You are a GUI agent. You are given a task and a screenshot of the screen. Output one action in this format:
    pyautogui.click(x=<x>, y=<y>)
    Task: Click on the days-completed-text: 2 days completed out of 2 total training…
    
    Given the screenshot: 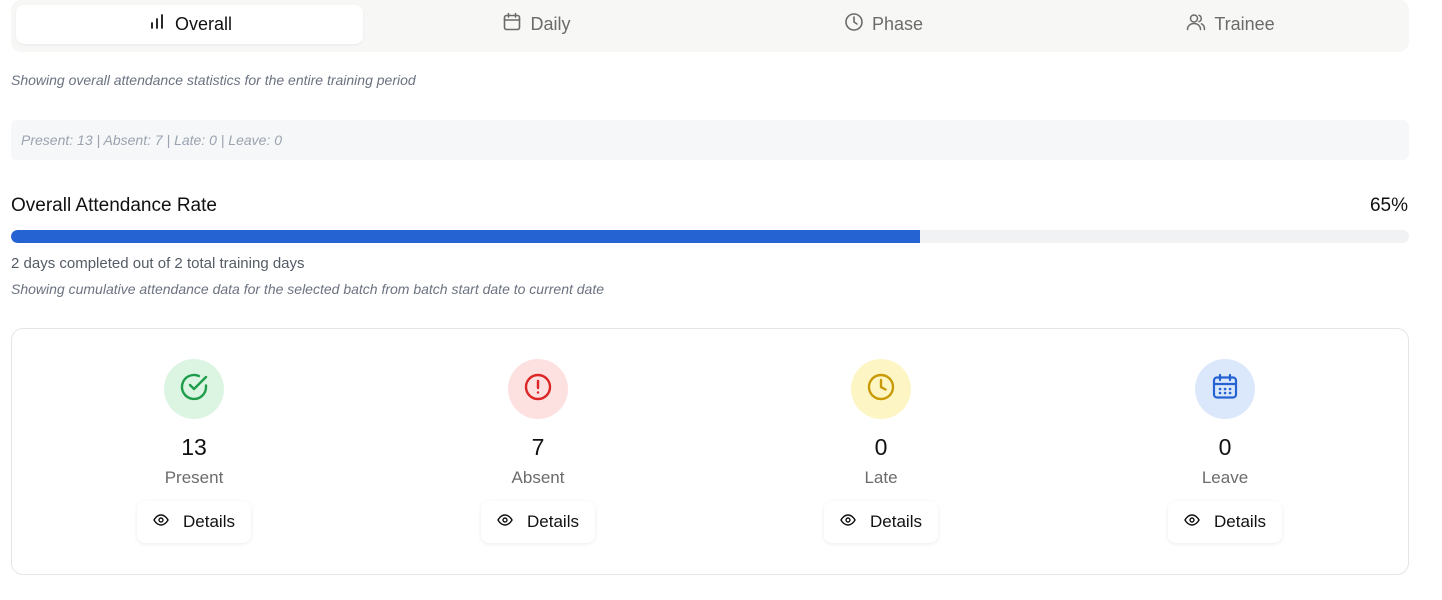 What is the action you would take?
    pyautogui.click(x=158, y=263)
    